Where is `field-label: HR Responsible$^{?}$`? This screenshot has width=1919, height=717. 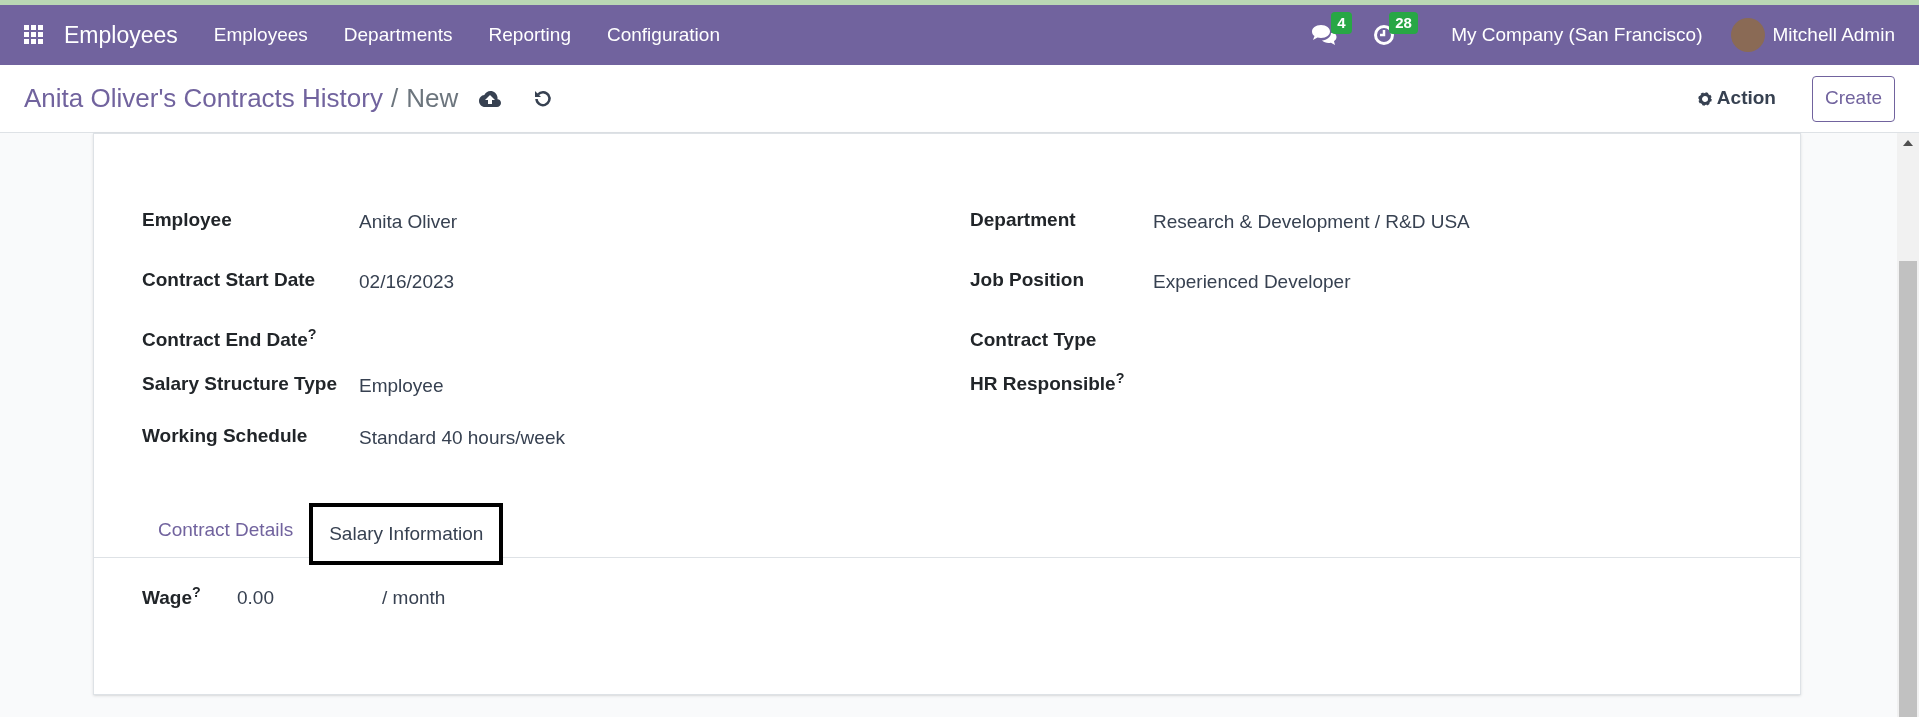 field-label: HR Responsible$^{?}$ is located at coordinates (1048, 383).